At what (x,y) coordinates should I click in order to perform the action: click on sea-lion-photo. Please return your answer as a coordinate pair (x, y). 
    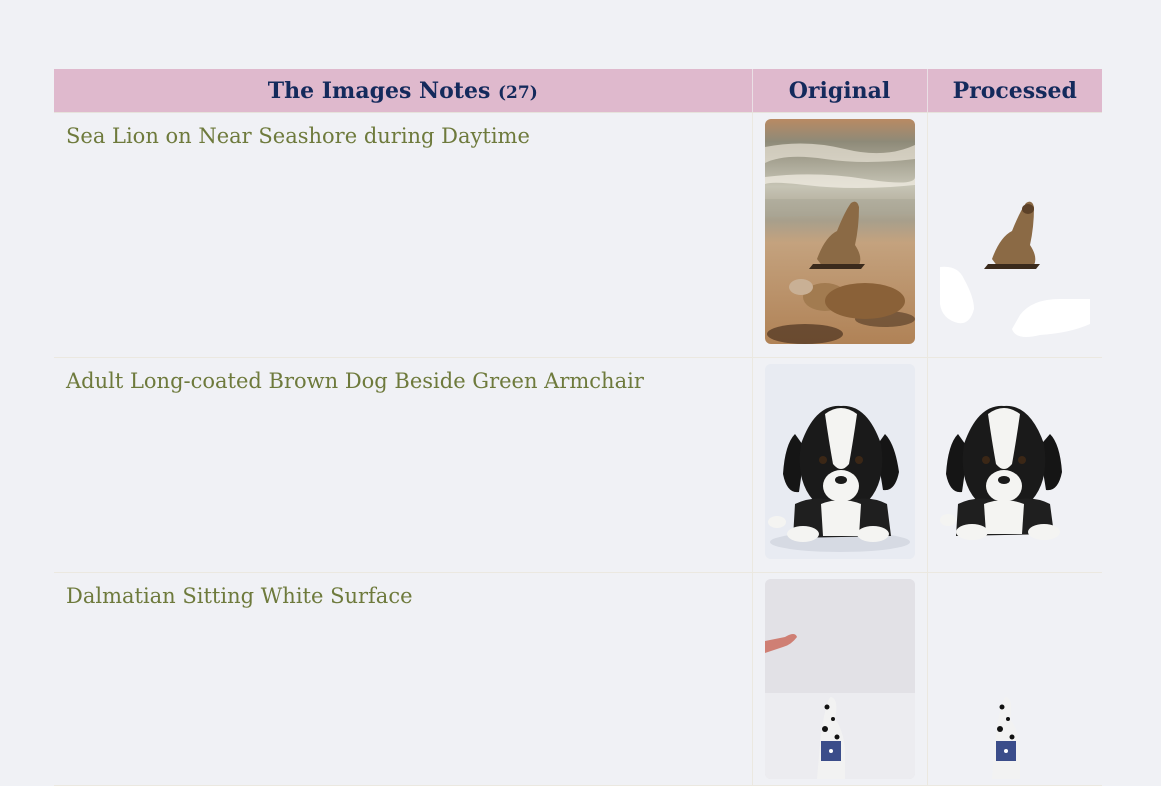
    Looking at the image, I should click on (839, 231).